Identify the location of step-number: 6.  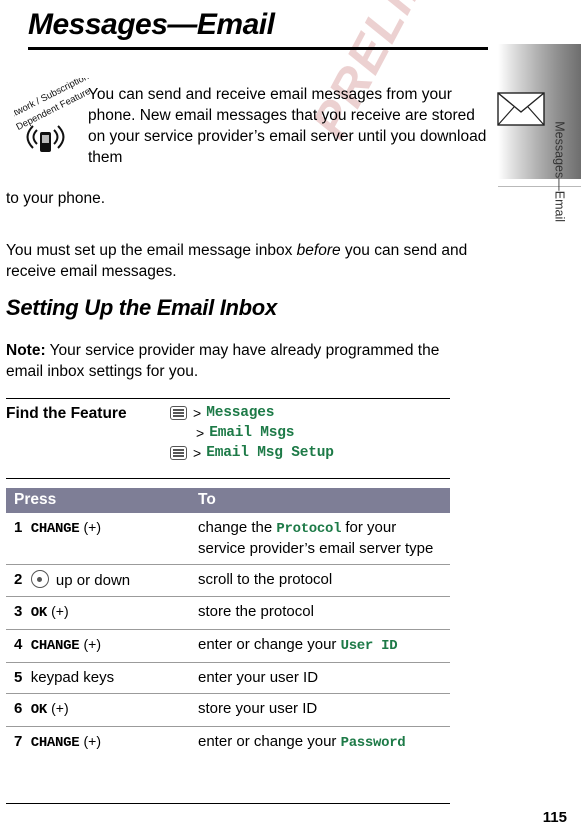
(17, 710).